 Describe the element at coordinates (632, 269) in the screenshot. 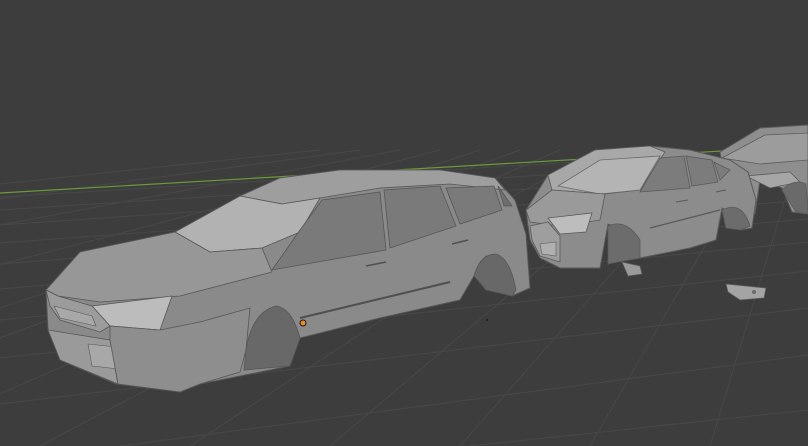

I see `detached-part-small` at that location.